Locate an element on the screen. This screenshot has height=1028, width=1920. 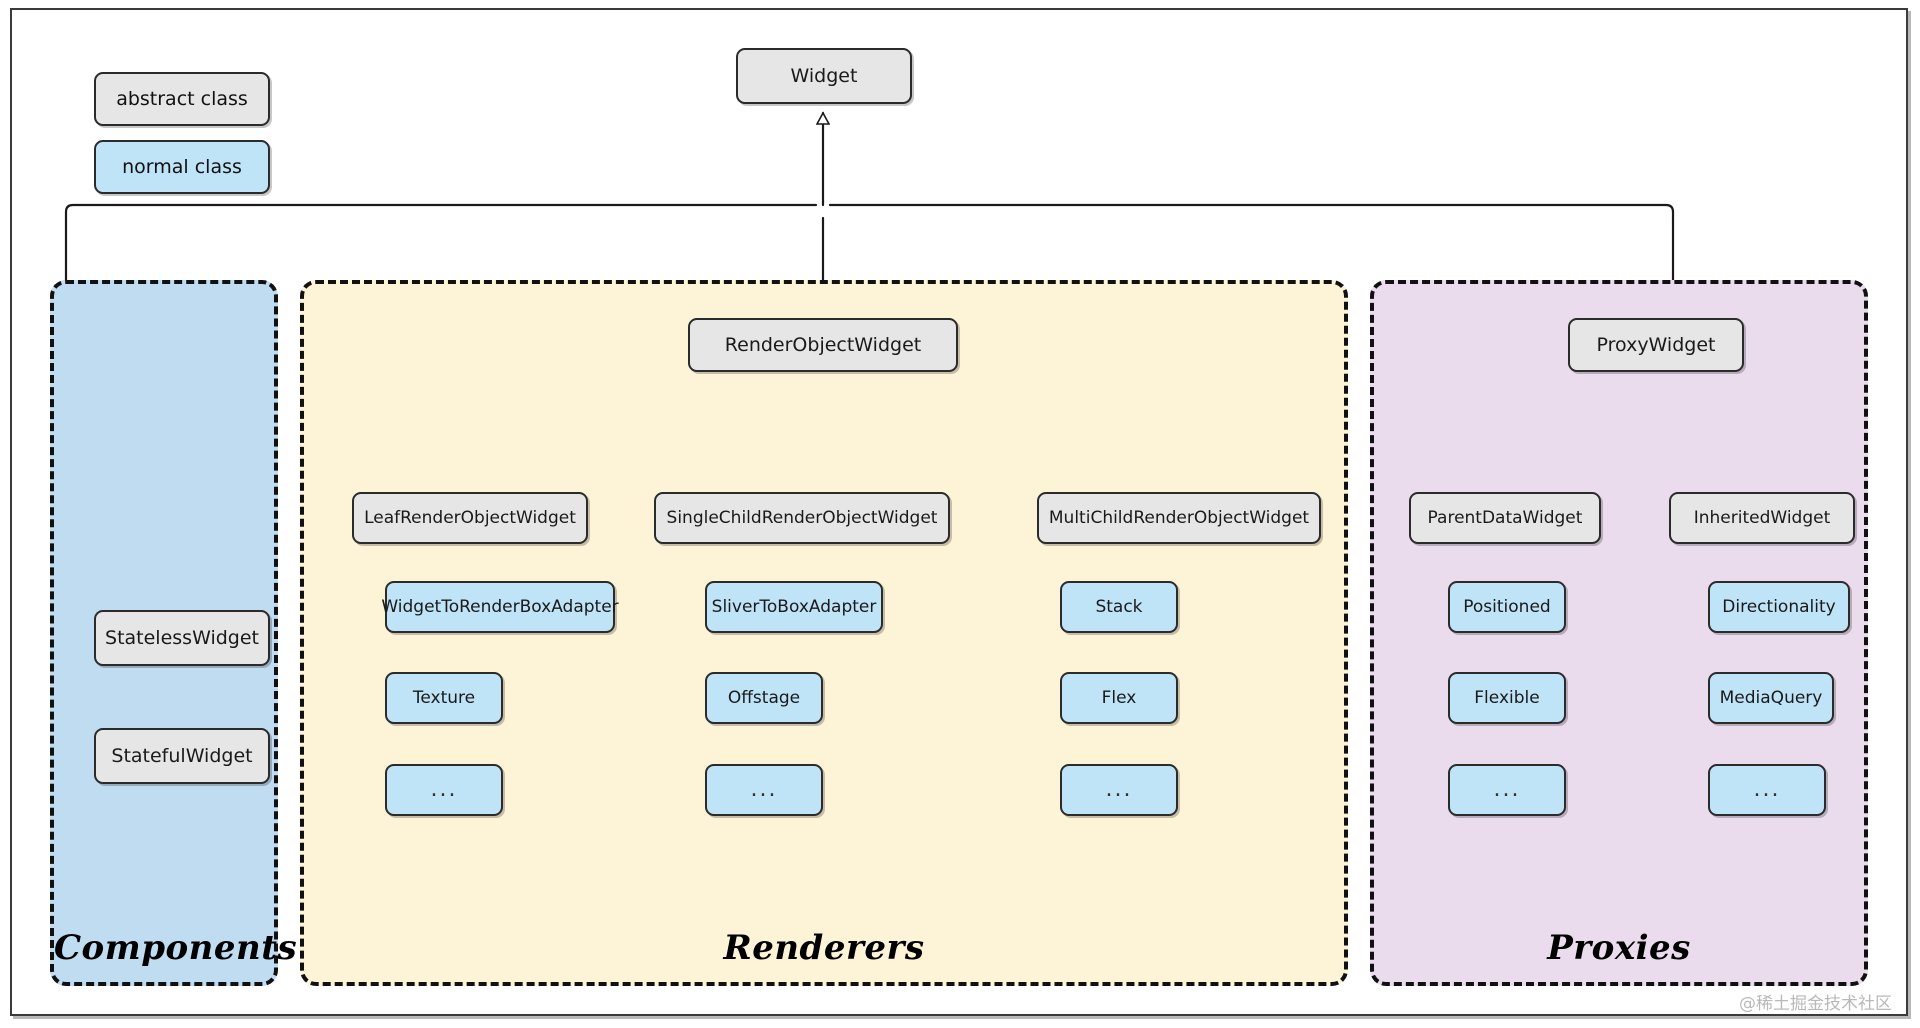
legend-abstract-class: abstract class is located at coordinates (182, 99).